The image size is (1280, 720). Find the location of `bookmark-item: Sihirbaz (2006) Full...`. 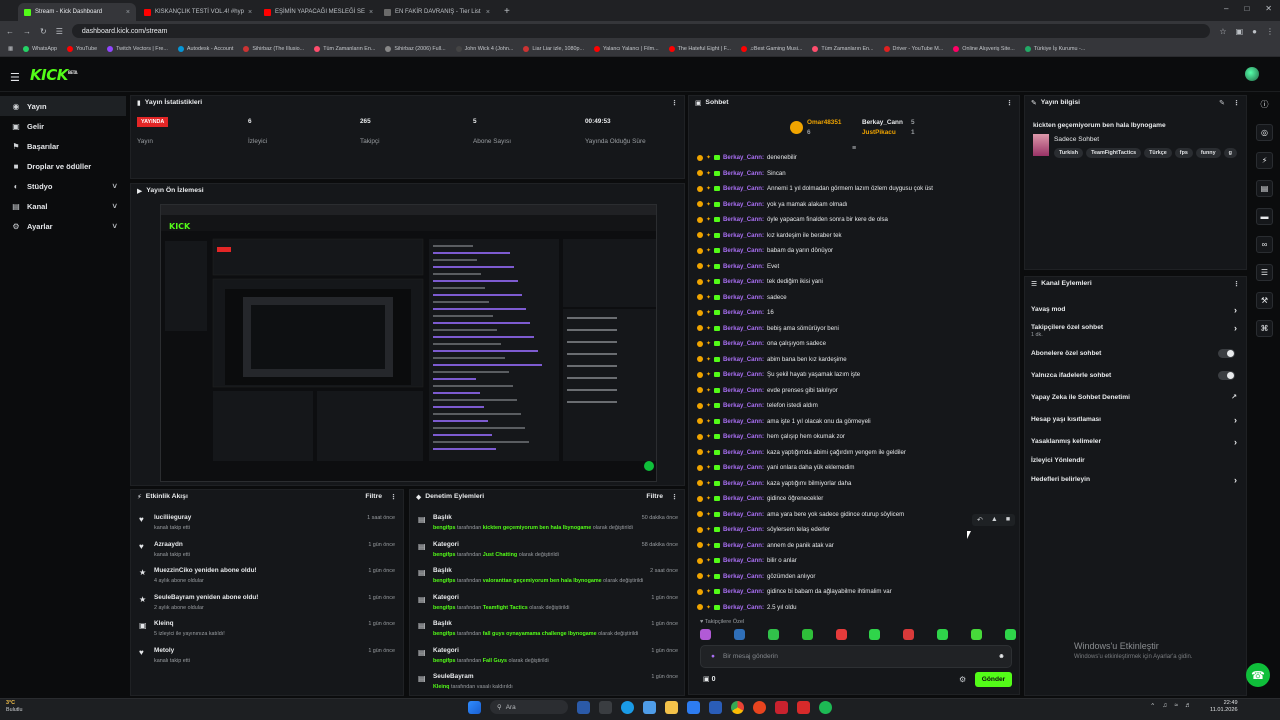

bookmark-item: Sihirbaz (2006) Full... is located at coordinates (415, 48).